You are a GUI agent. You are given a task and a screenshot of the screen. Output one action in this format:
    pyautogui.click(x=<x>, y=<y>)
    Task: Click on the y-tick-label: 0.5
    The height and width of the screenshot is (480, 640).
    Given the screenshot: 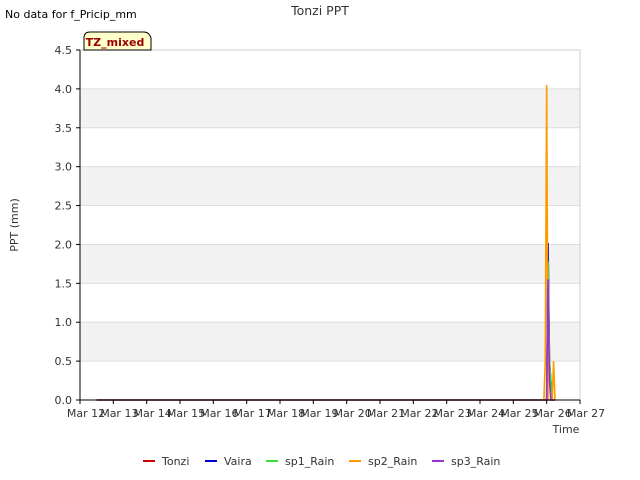 What is the action you would take?
    pyautogui.click(x=64, y=361)
    